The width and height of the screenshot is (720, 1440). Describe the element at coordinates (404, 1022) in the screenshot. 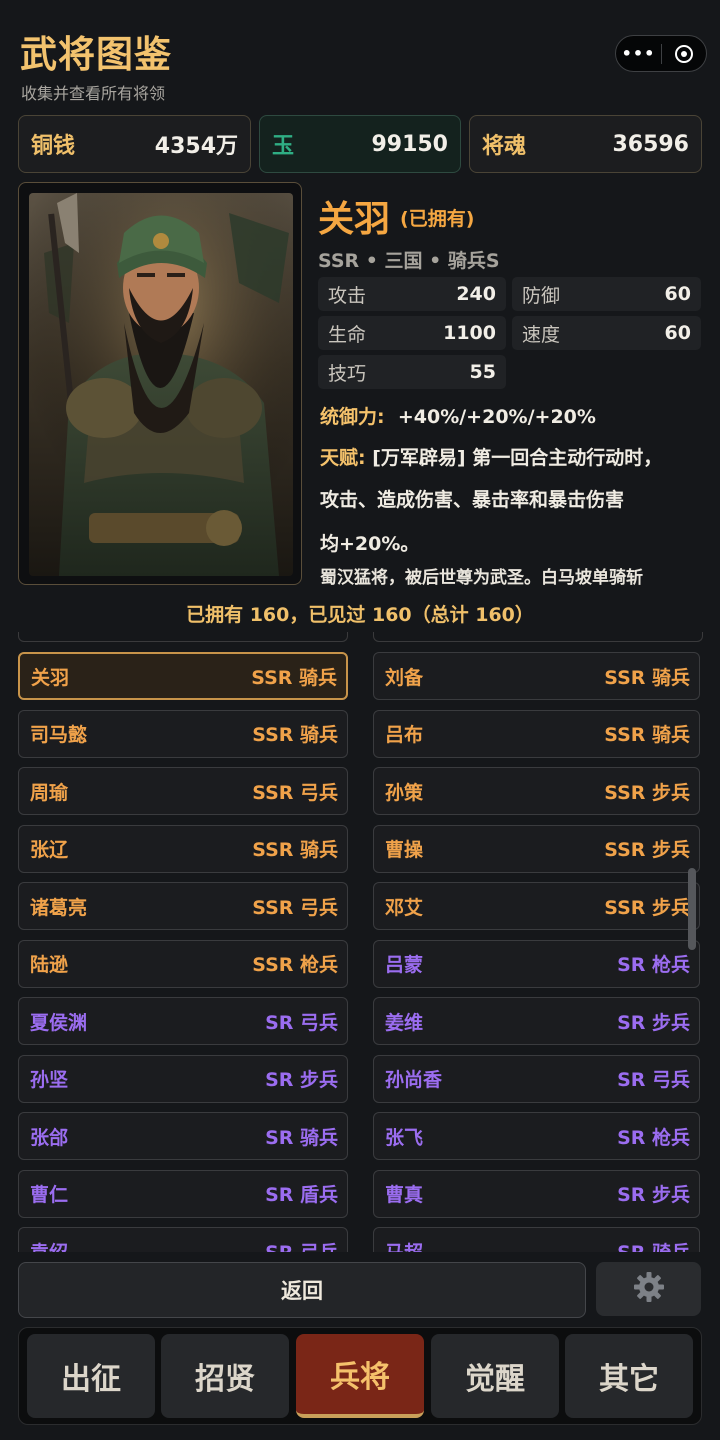

I see `general-name: 姜维` at that location.